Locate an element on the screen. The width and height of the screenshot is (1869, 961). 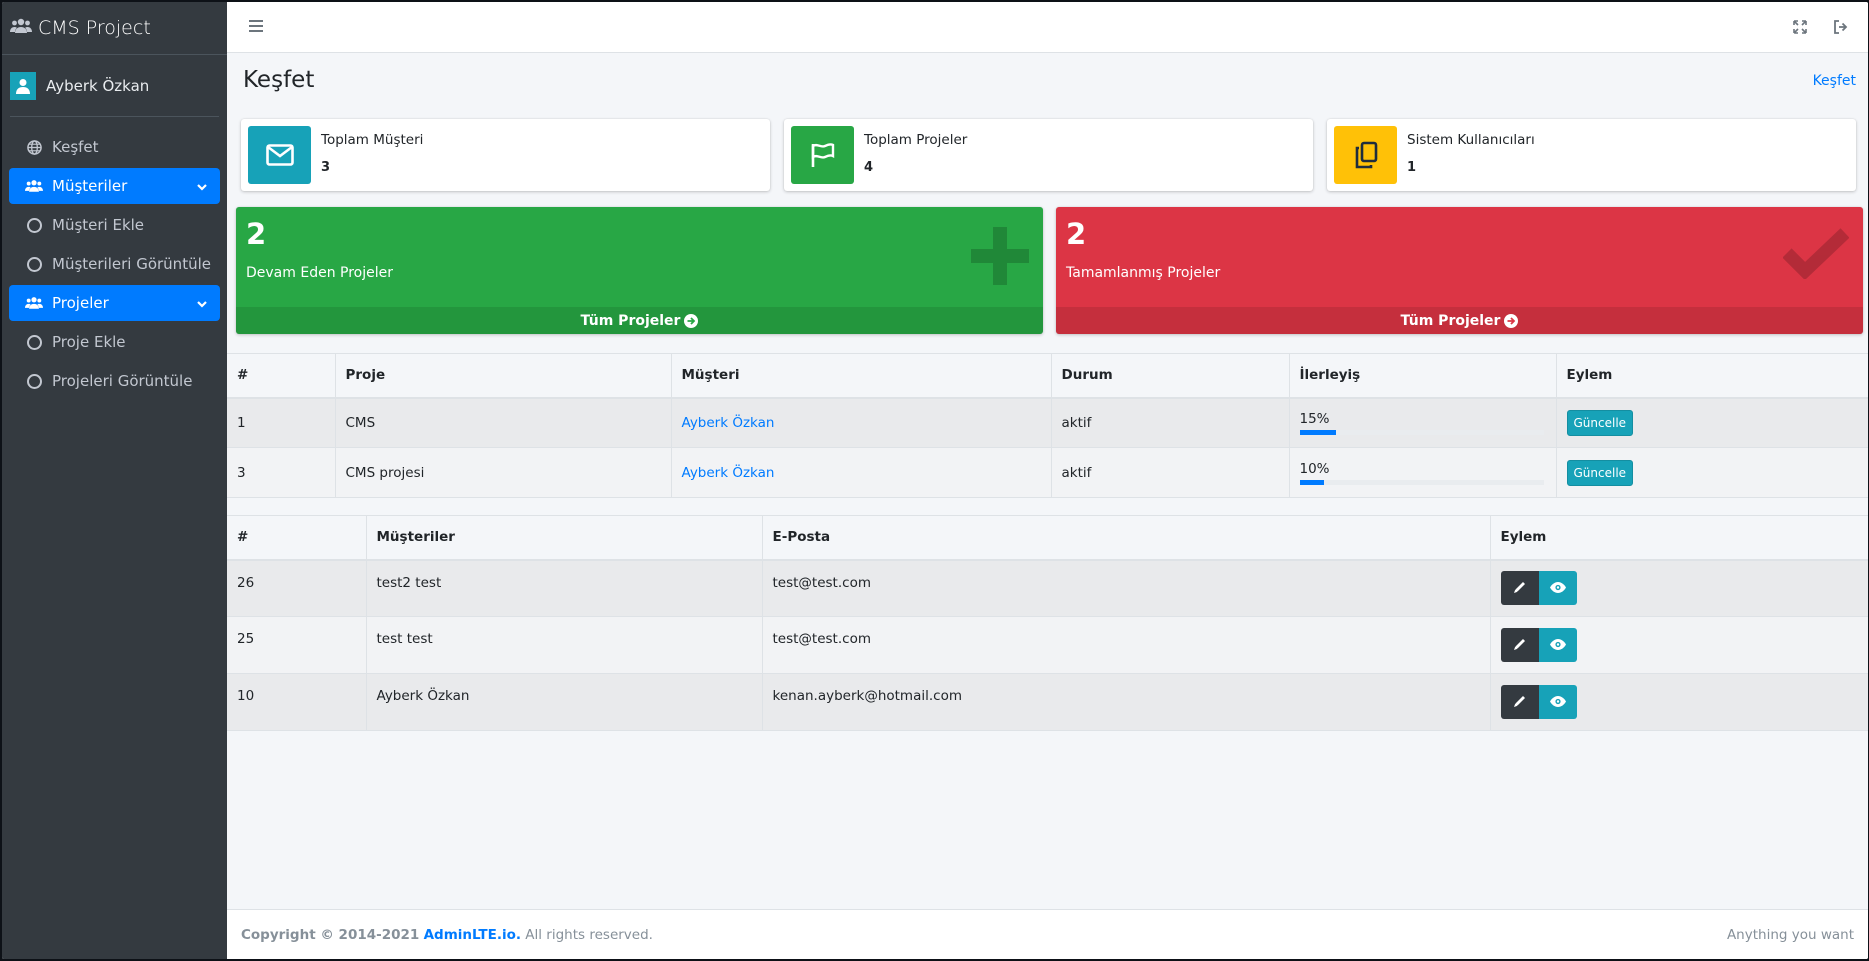
cell-status: aktif is located at coordinates (1170, 422).